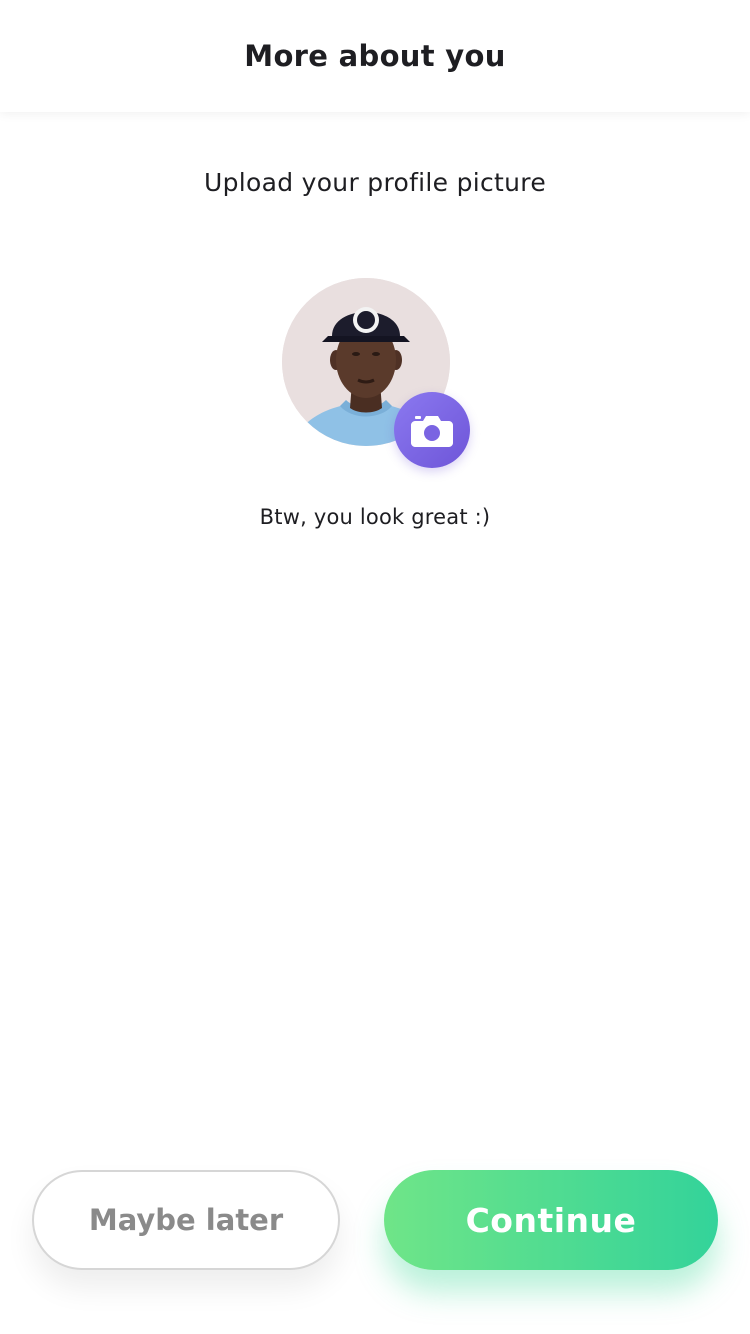 The image size is (750, 1334). What do you see at coordinates (375, 517) in the screenshot?
I see `encouragement-text: Btw, you look great :)` at bounding box center [375, 517].